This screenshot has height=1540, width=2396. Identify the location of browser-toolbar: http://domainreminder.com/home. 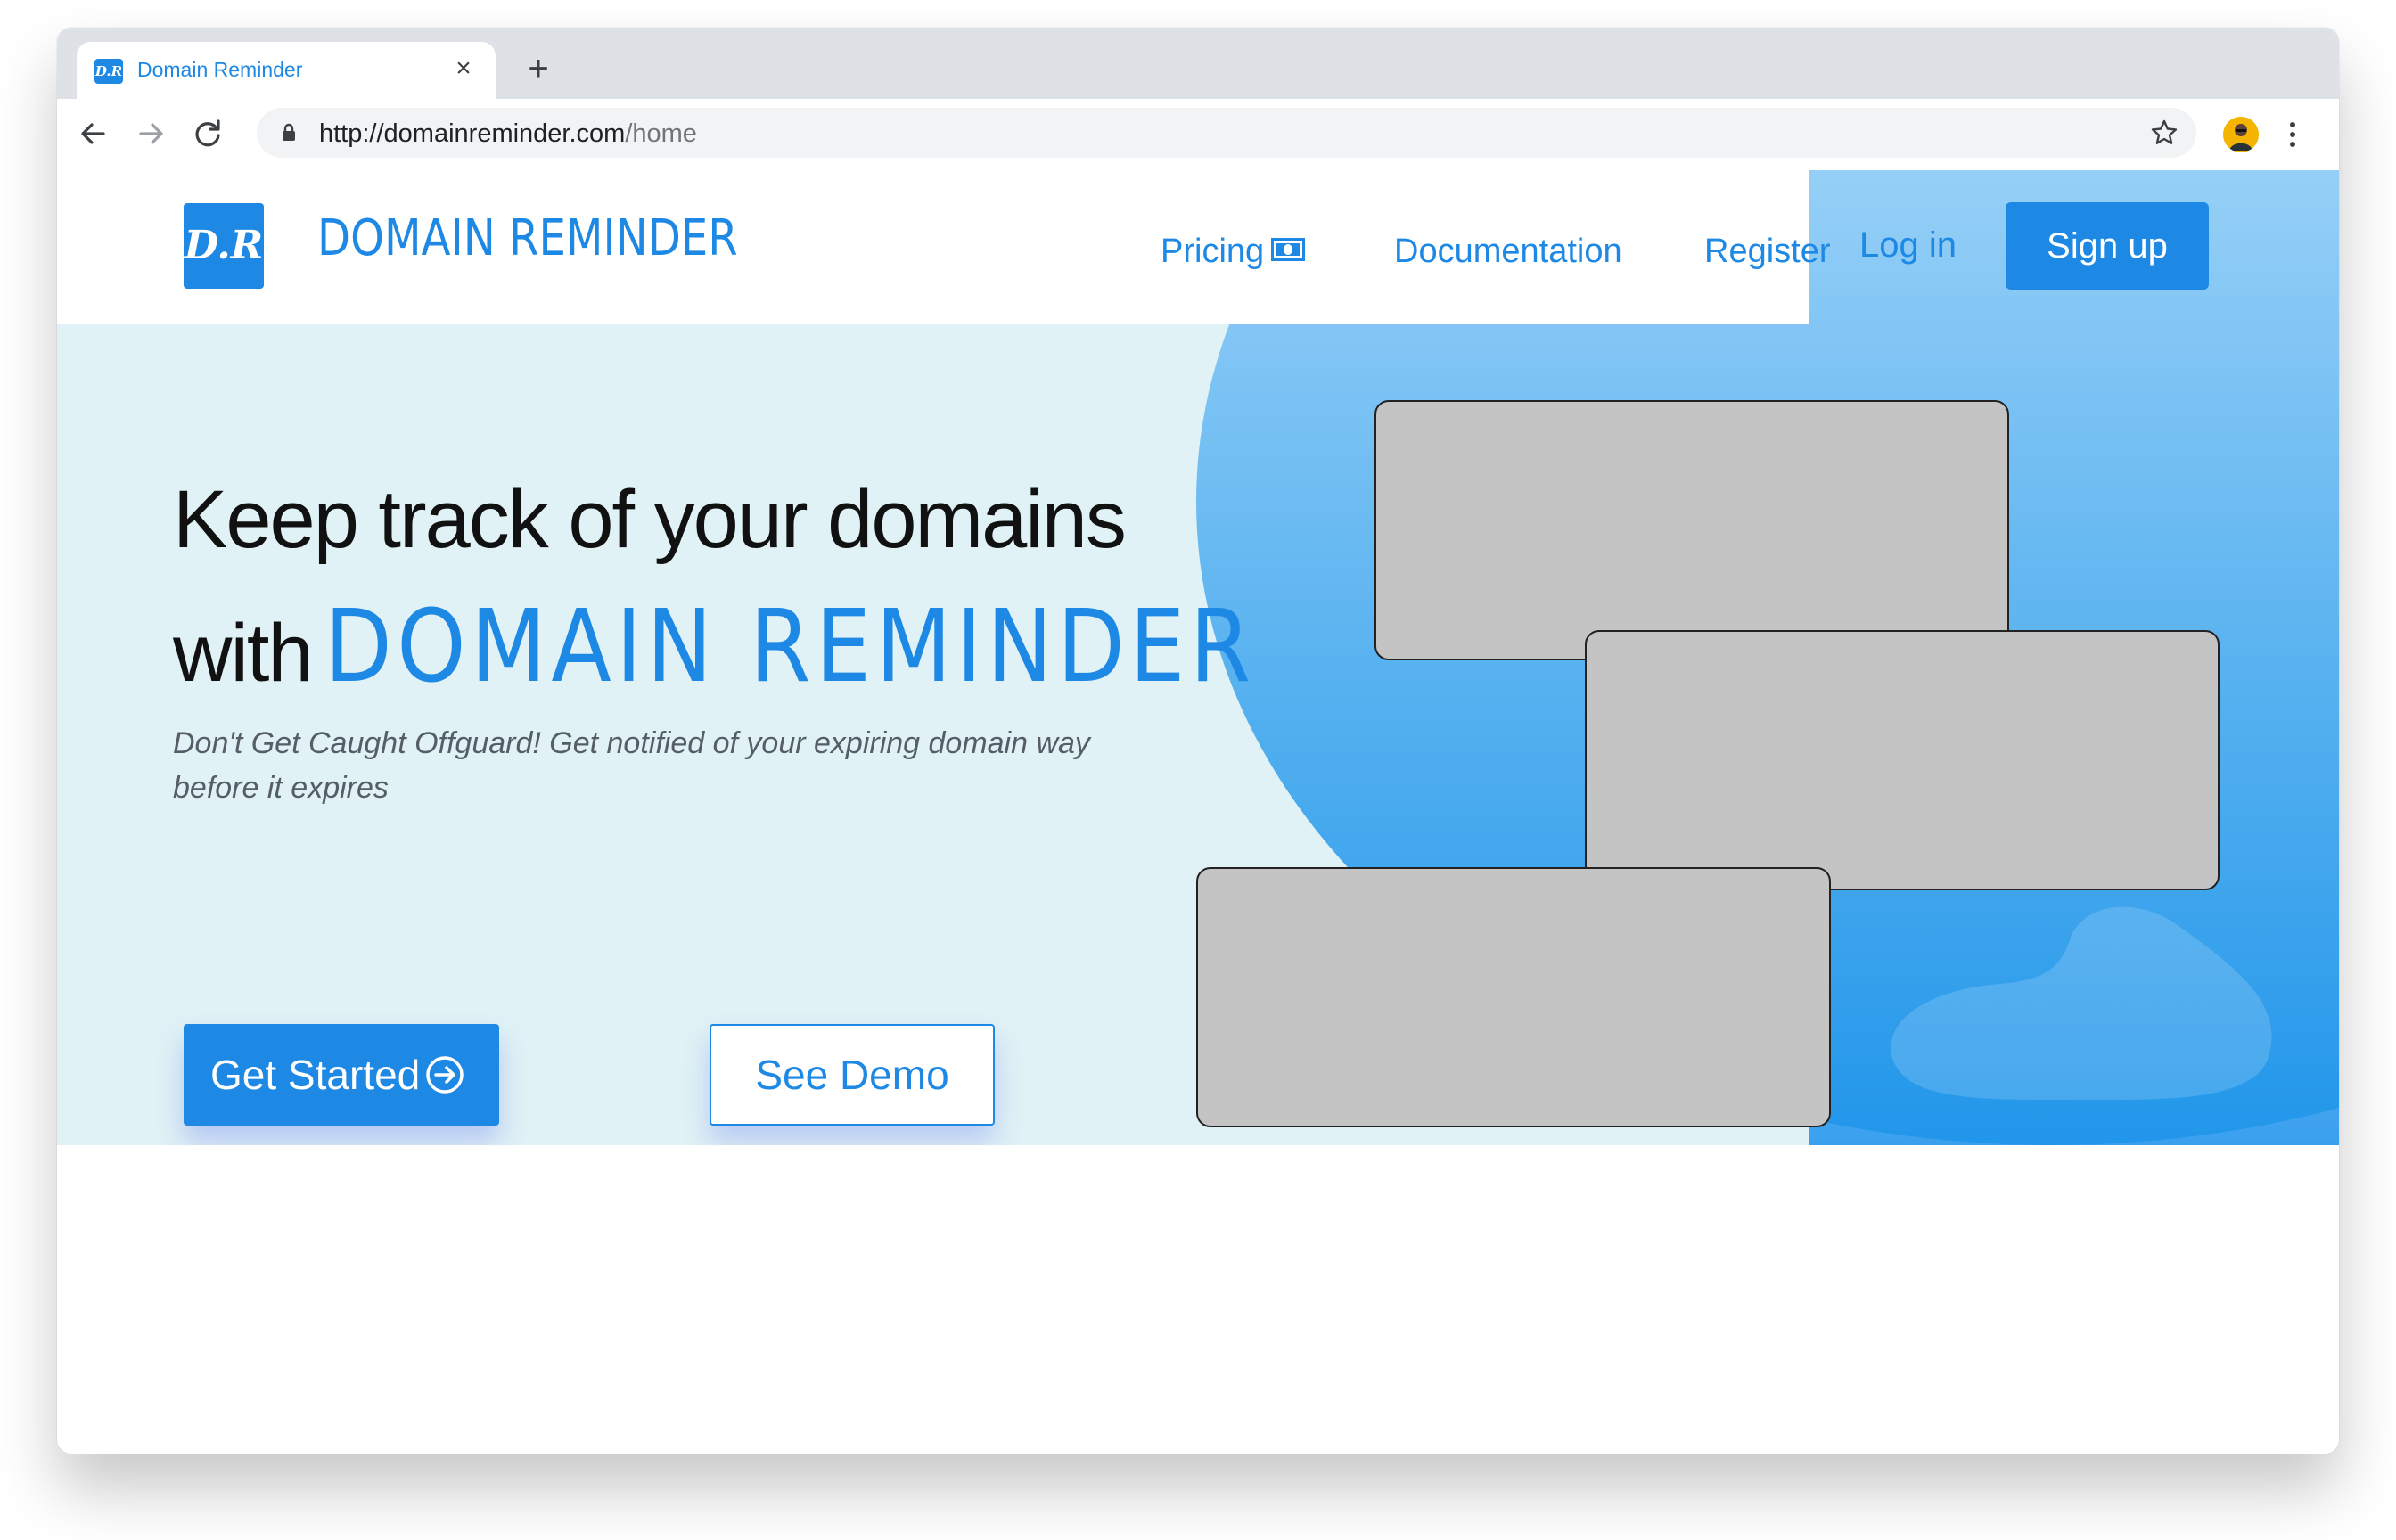
(1198, 134).